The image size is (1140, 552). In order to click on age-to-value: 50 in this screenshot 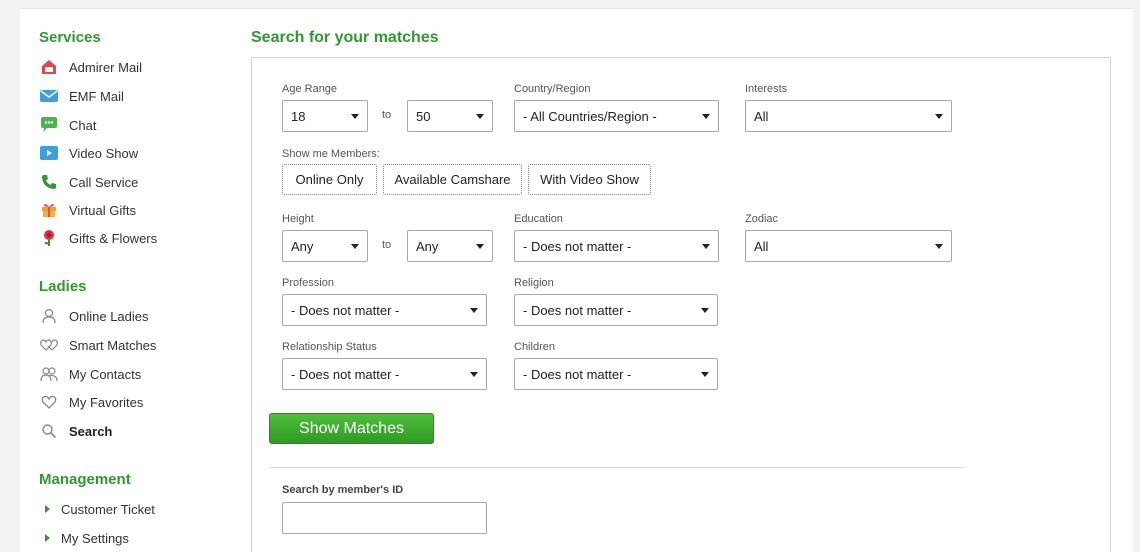, I will do `click(423, 116)`.